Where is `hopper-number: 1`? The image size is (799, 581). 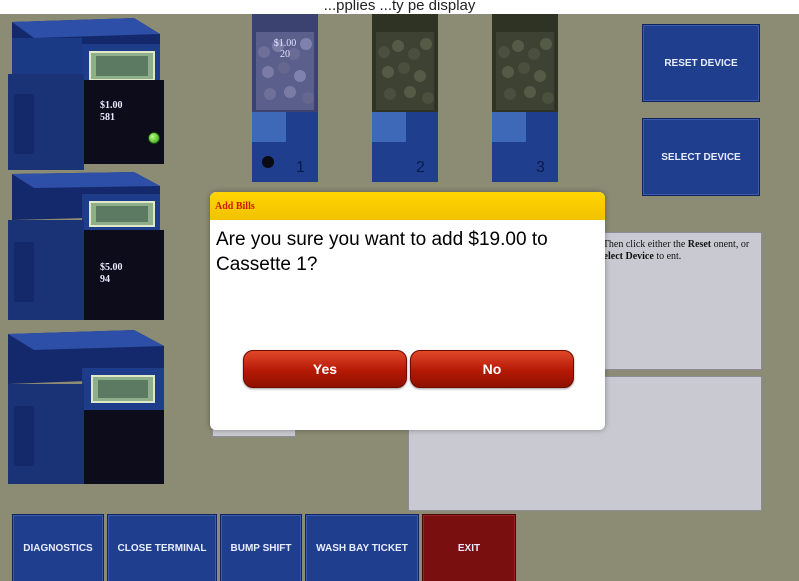 hopper-number: 1 is located at coordinates (300, 167).